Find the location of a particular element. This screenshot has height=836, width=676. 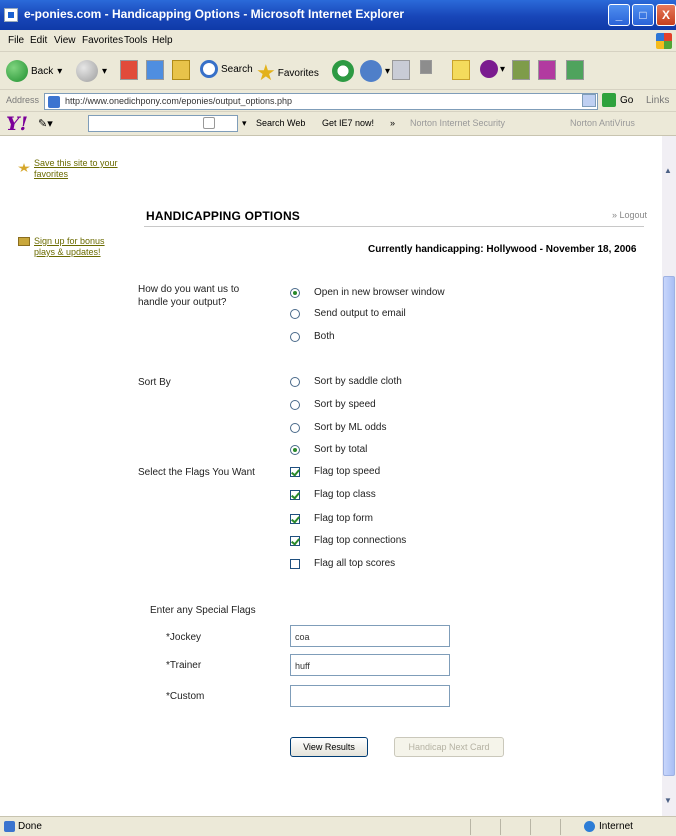

users-button is located at coordinates (575, 70).